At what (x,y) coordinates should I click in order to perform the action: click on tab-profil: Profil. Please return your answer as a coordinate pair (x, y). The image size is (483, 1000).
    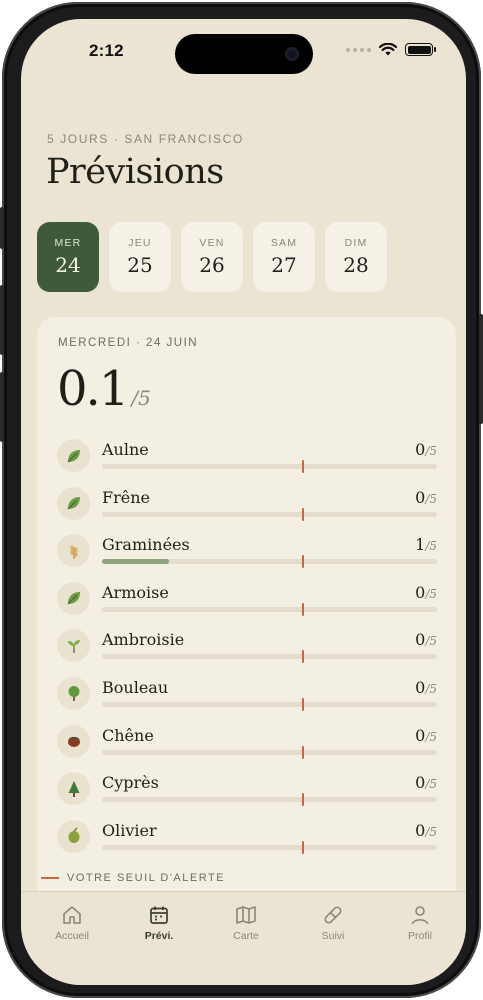
    Looking at the image, I should click on (420, 923).